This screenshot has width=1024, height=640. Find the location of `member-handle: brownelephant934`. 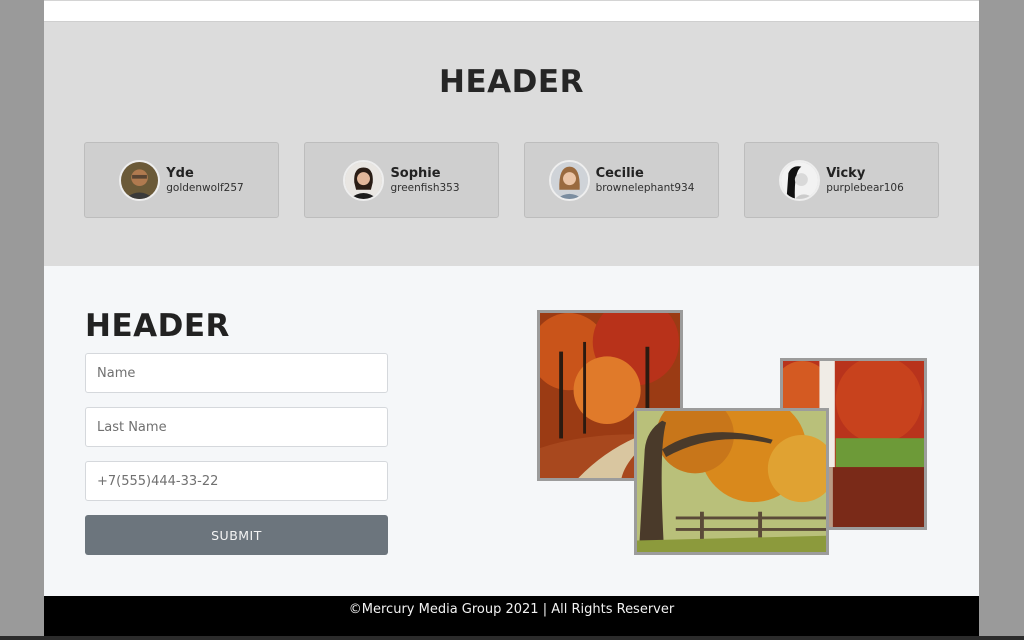

member-handle: brownelephant934 is located at coordinates (645, 187).